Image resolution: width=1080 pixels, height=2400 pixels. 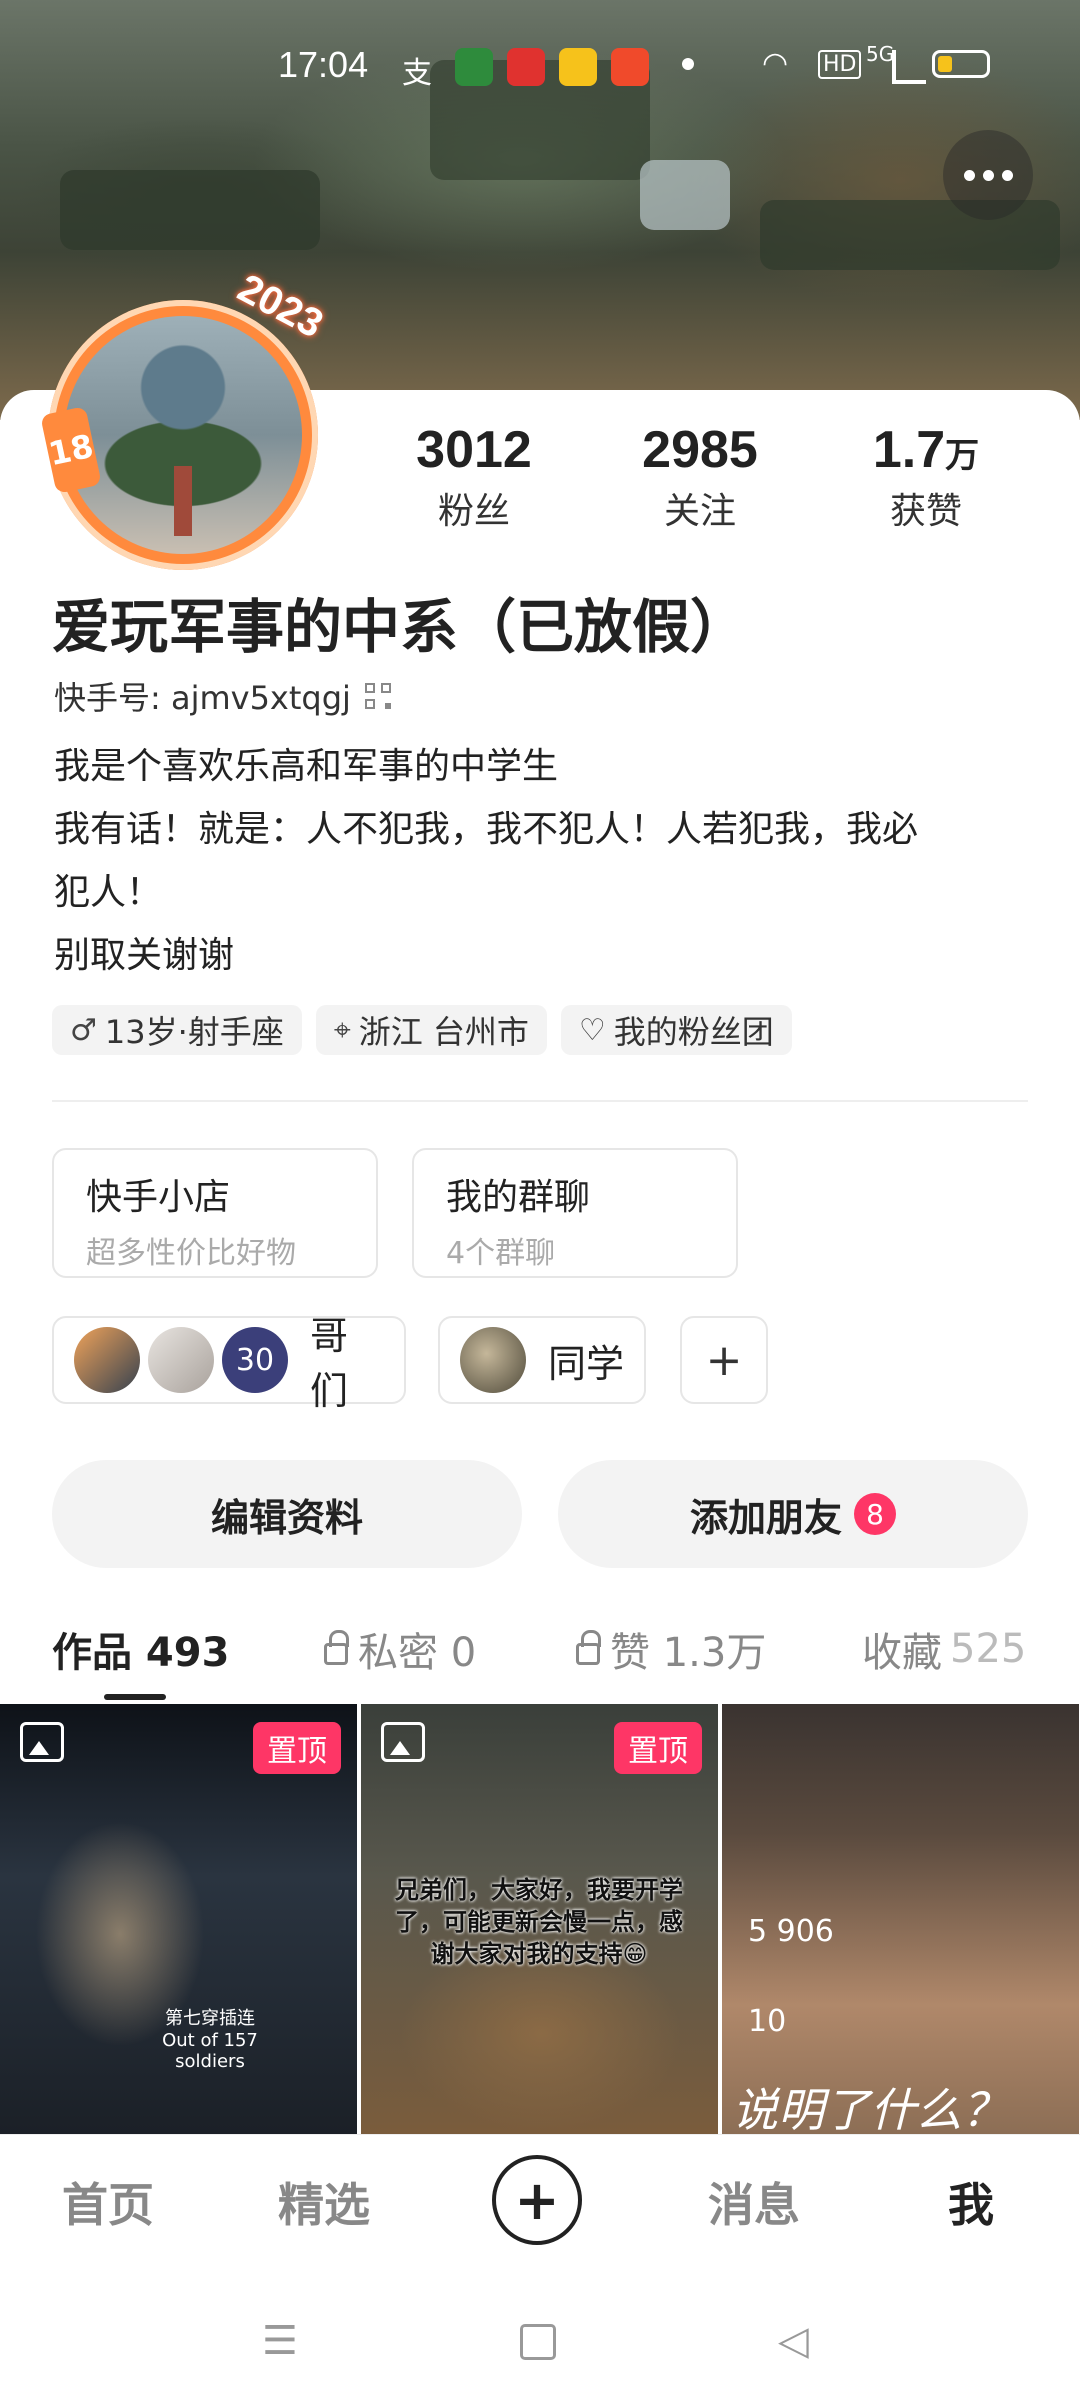 I want to click on shop-tile: 快手小店 超多性价比好物, so click(x=215, y=1213).